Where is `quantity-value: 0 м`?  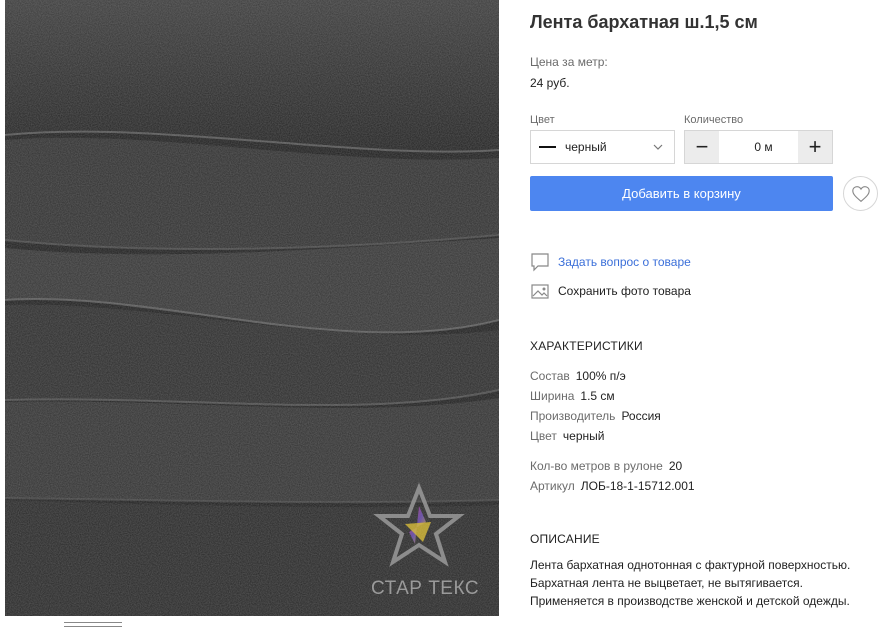 quantity-value: 0 м is located at coordinates (758, 147).